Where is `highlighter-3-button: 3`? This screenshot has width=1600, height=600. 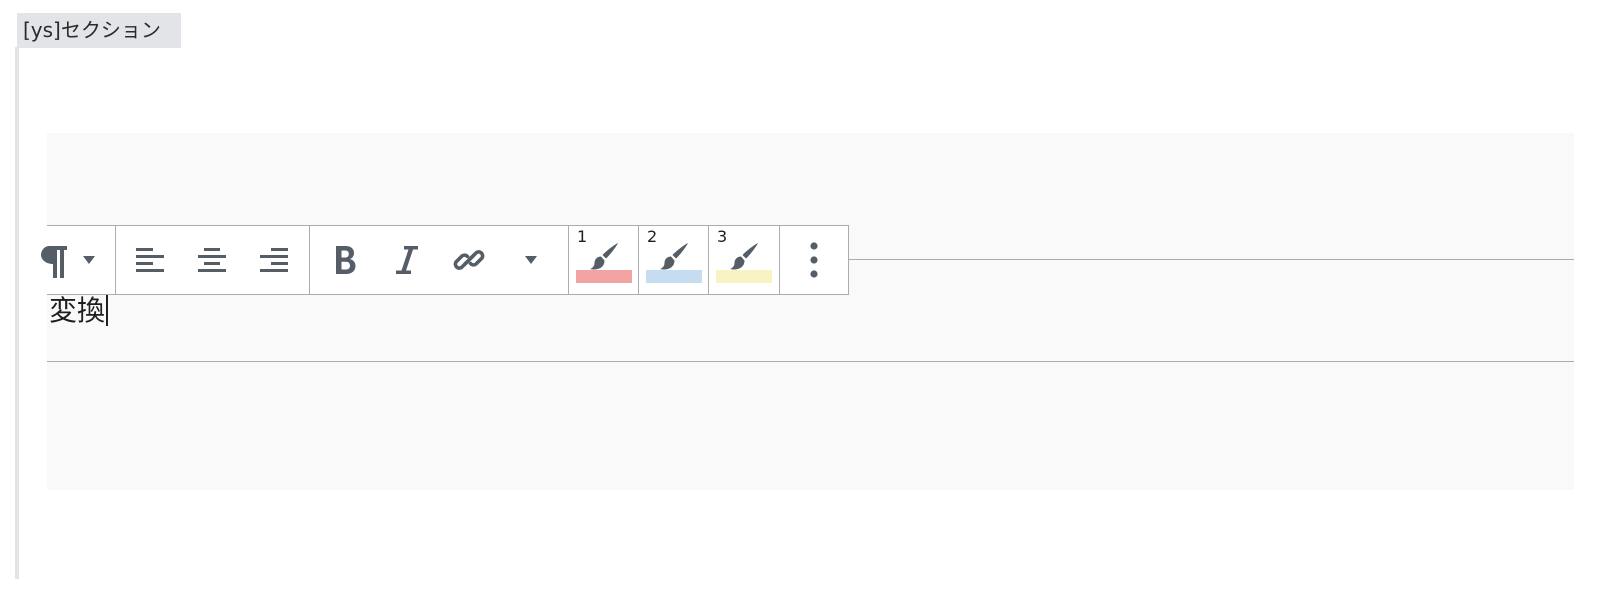
highlighter-3-button: 3 is located at coordinates (744, 260).